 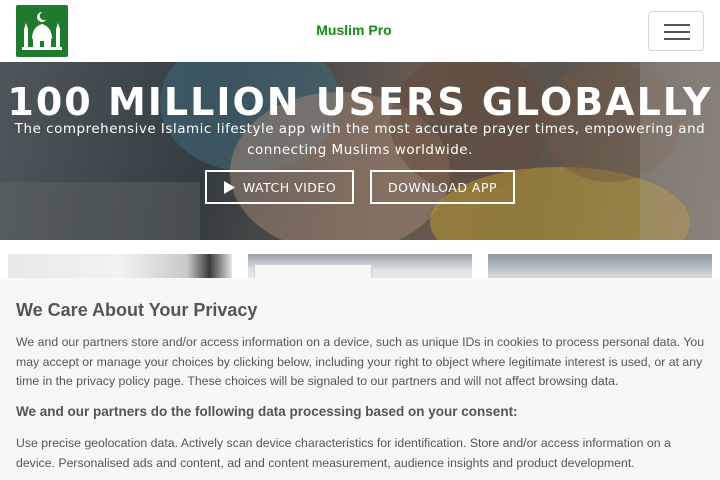 I want to click on privacy-title: We Care About Your Privacy, so click(x=137, y=310).